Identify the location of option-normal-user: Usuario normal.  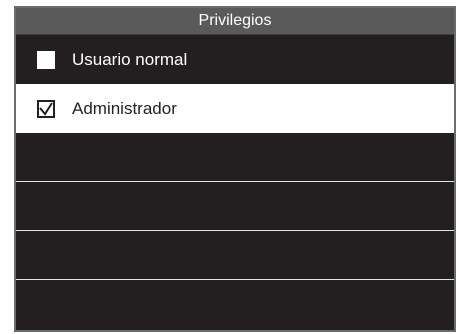
(235, 59).